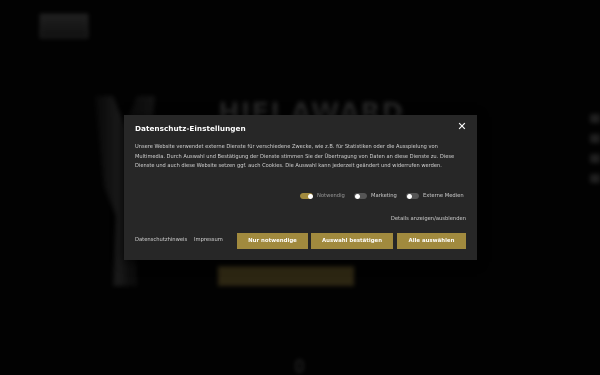 Image resolution: width=600 pixels, height=375 pixels. What do you see at coordinates (190, 128) in the screenshot?
I see `dialog-title: Datenschutz-Einstellungen` at bounding box center [190, 128].